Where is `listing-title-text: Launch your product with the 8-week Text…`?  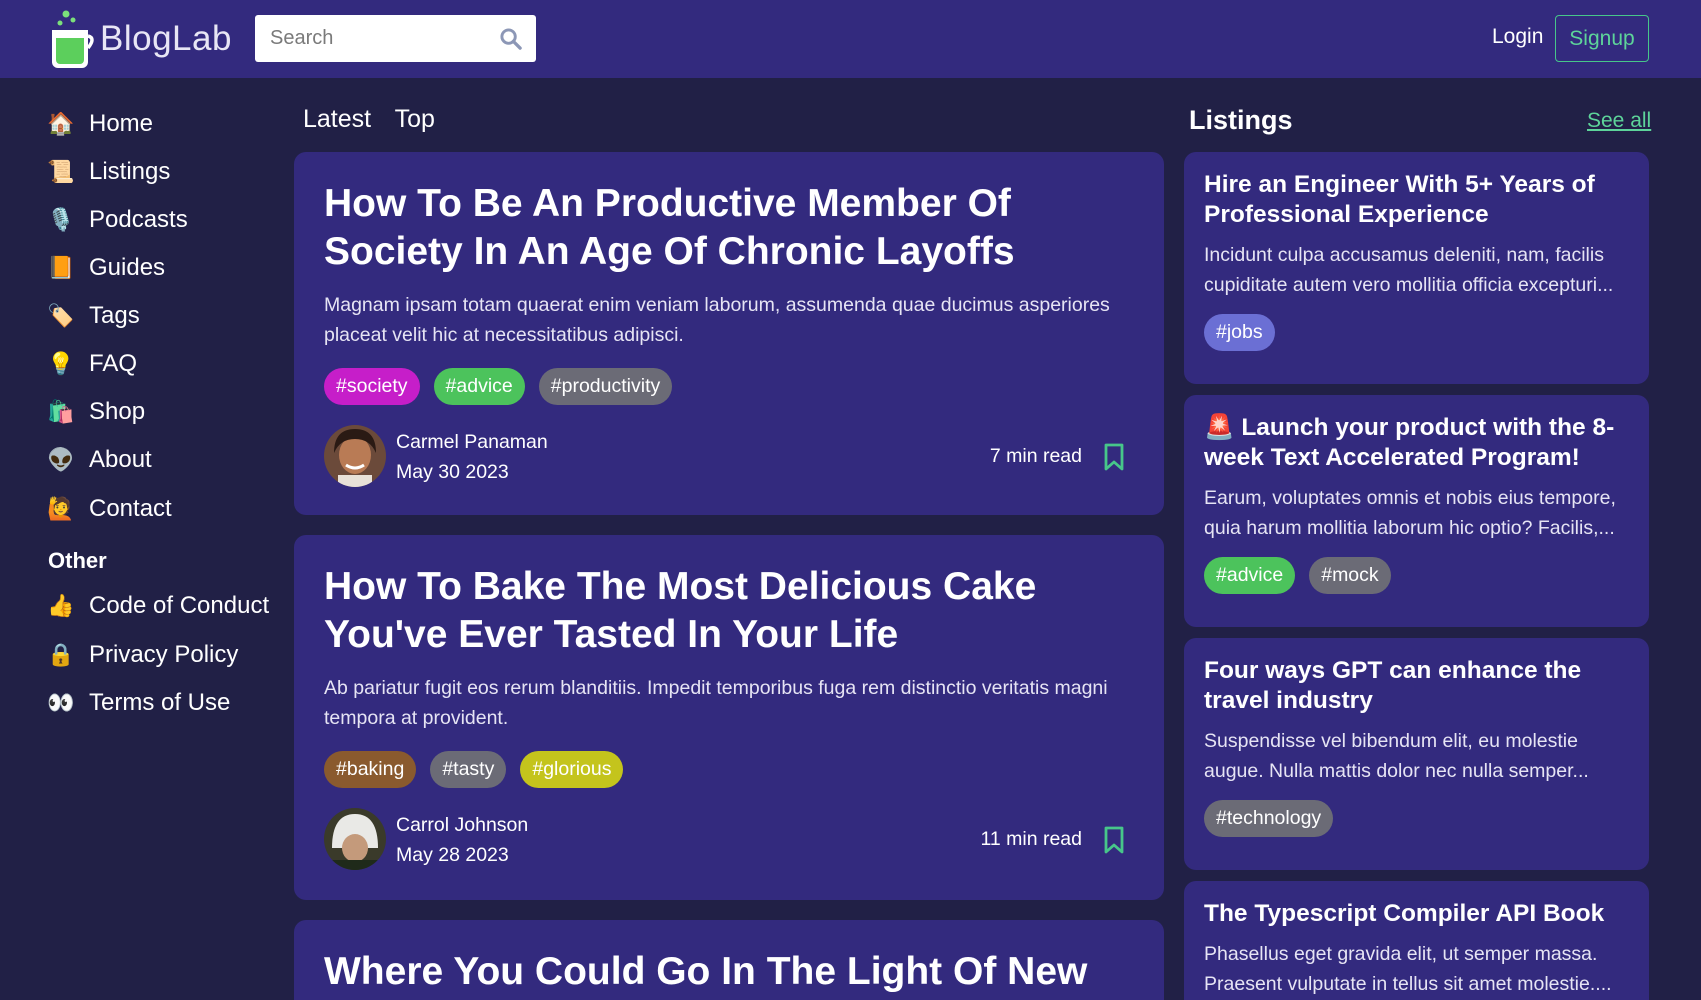 listing-title-text: Launch your product with the 8-week Text… is located at coordinates (1409, 442).